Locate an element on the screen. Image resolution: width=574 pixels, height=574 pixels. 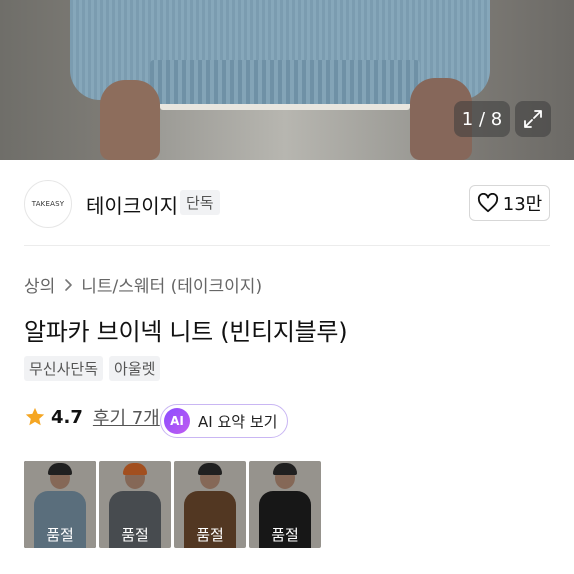
rating-score: 4.7 is located at coordinates (67, 417).